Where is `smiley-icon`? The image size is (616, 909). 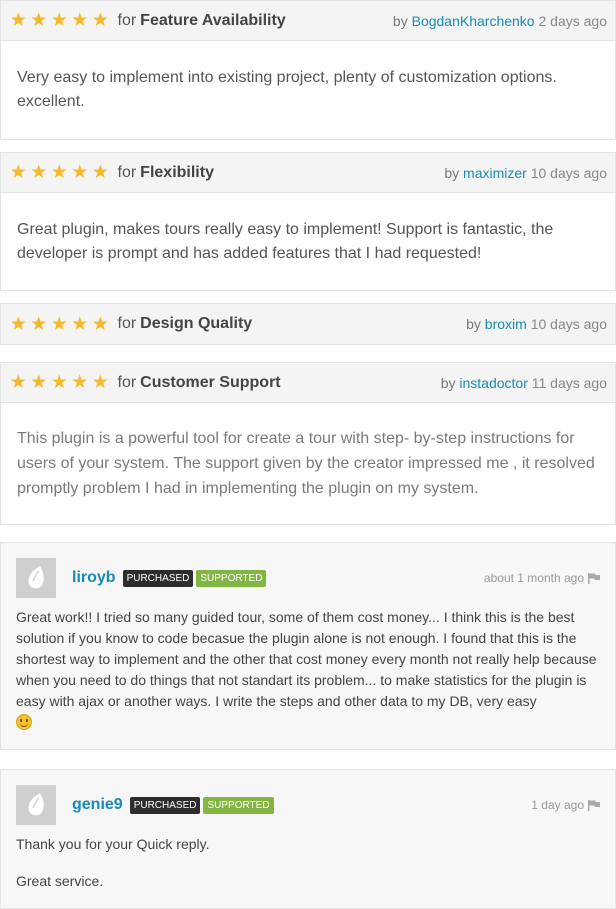 smiley-icon is located at coordinates (24, 722).